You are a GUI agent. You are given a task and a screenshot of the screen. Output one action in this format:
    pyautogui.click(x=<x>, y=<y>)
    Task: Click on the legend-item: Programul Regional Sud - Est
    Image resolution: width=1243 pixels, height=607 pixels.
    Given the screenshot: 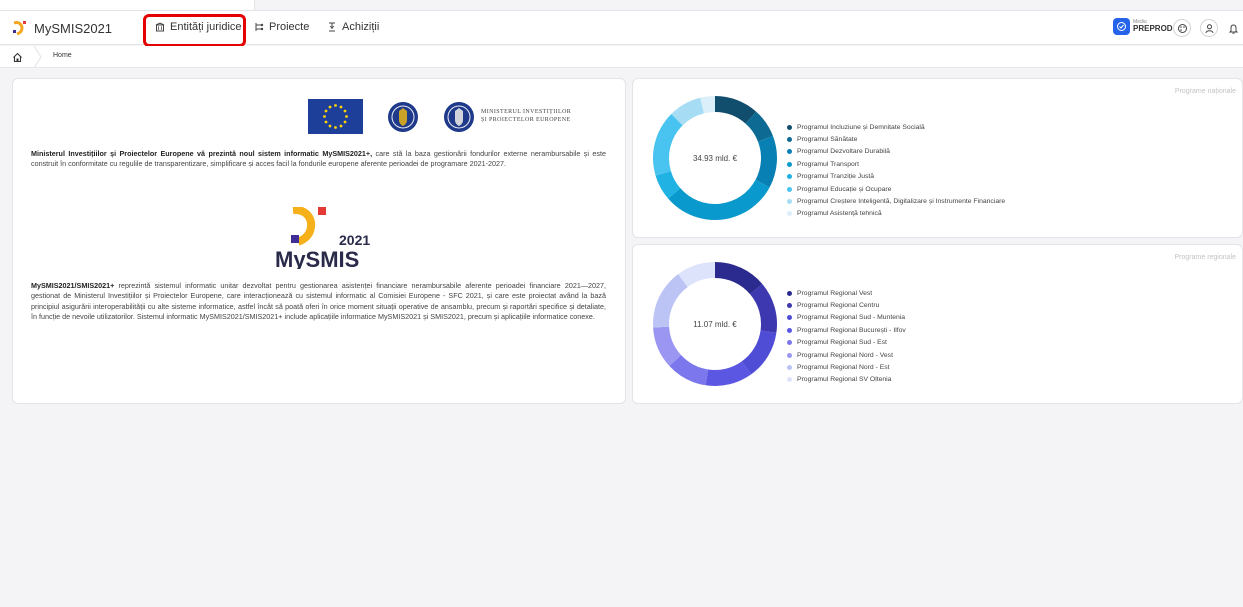 What is the action you would take?
    pyautogui.click(x=846, y=343)
    